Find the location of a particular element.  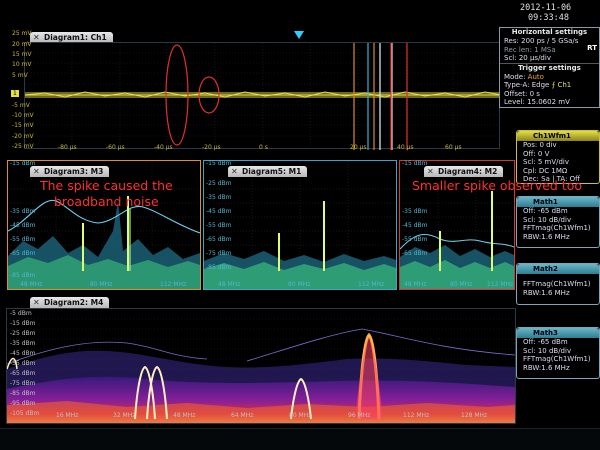

bottom-status-strip is located at coordinates (300, 439).